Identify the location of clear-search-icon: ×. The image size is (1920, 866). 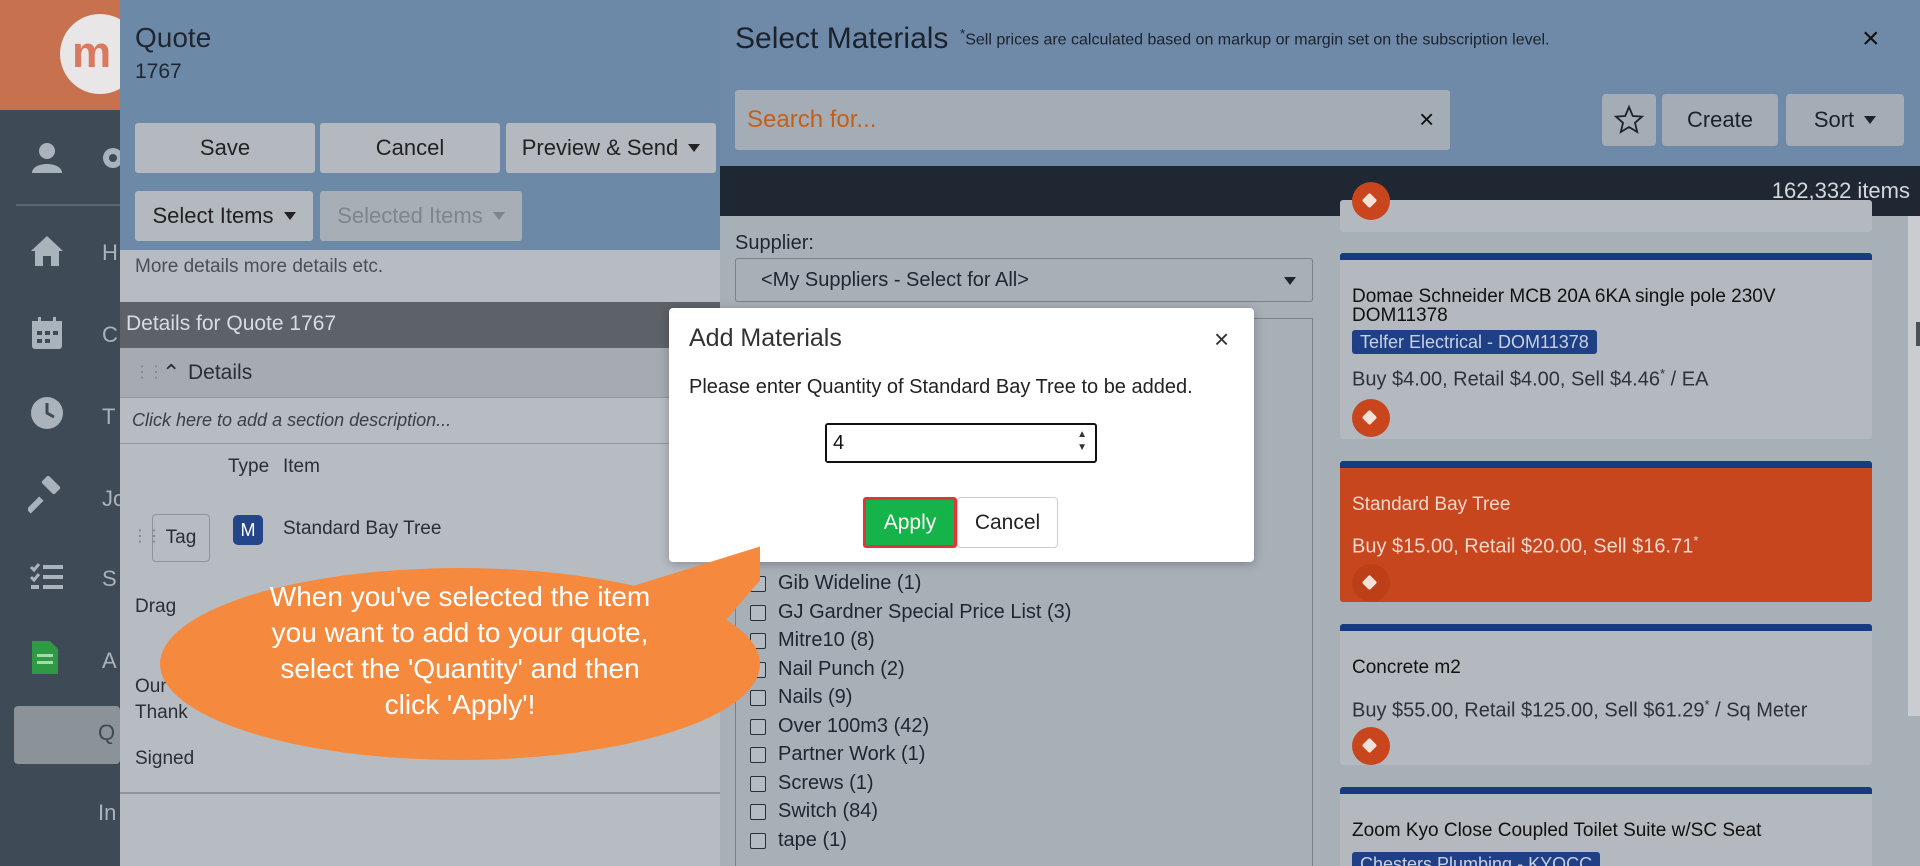
(1426, 119).